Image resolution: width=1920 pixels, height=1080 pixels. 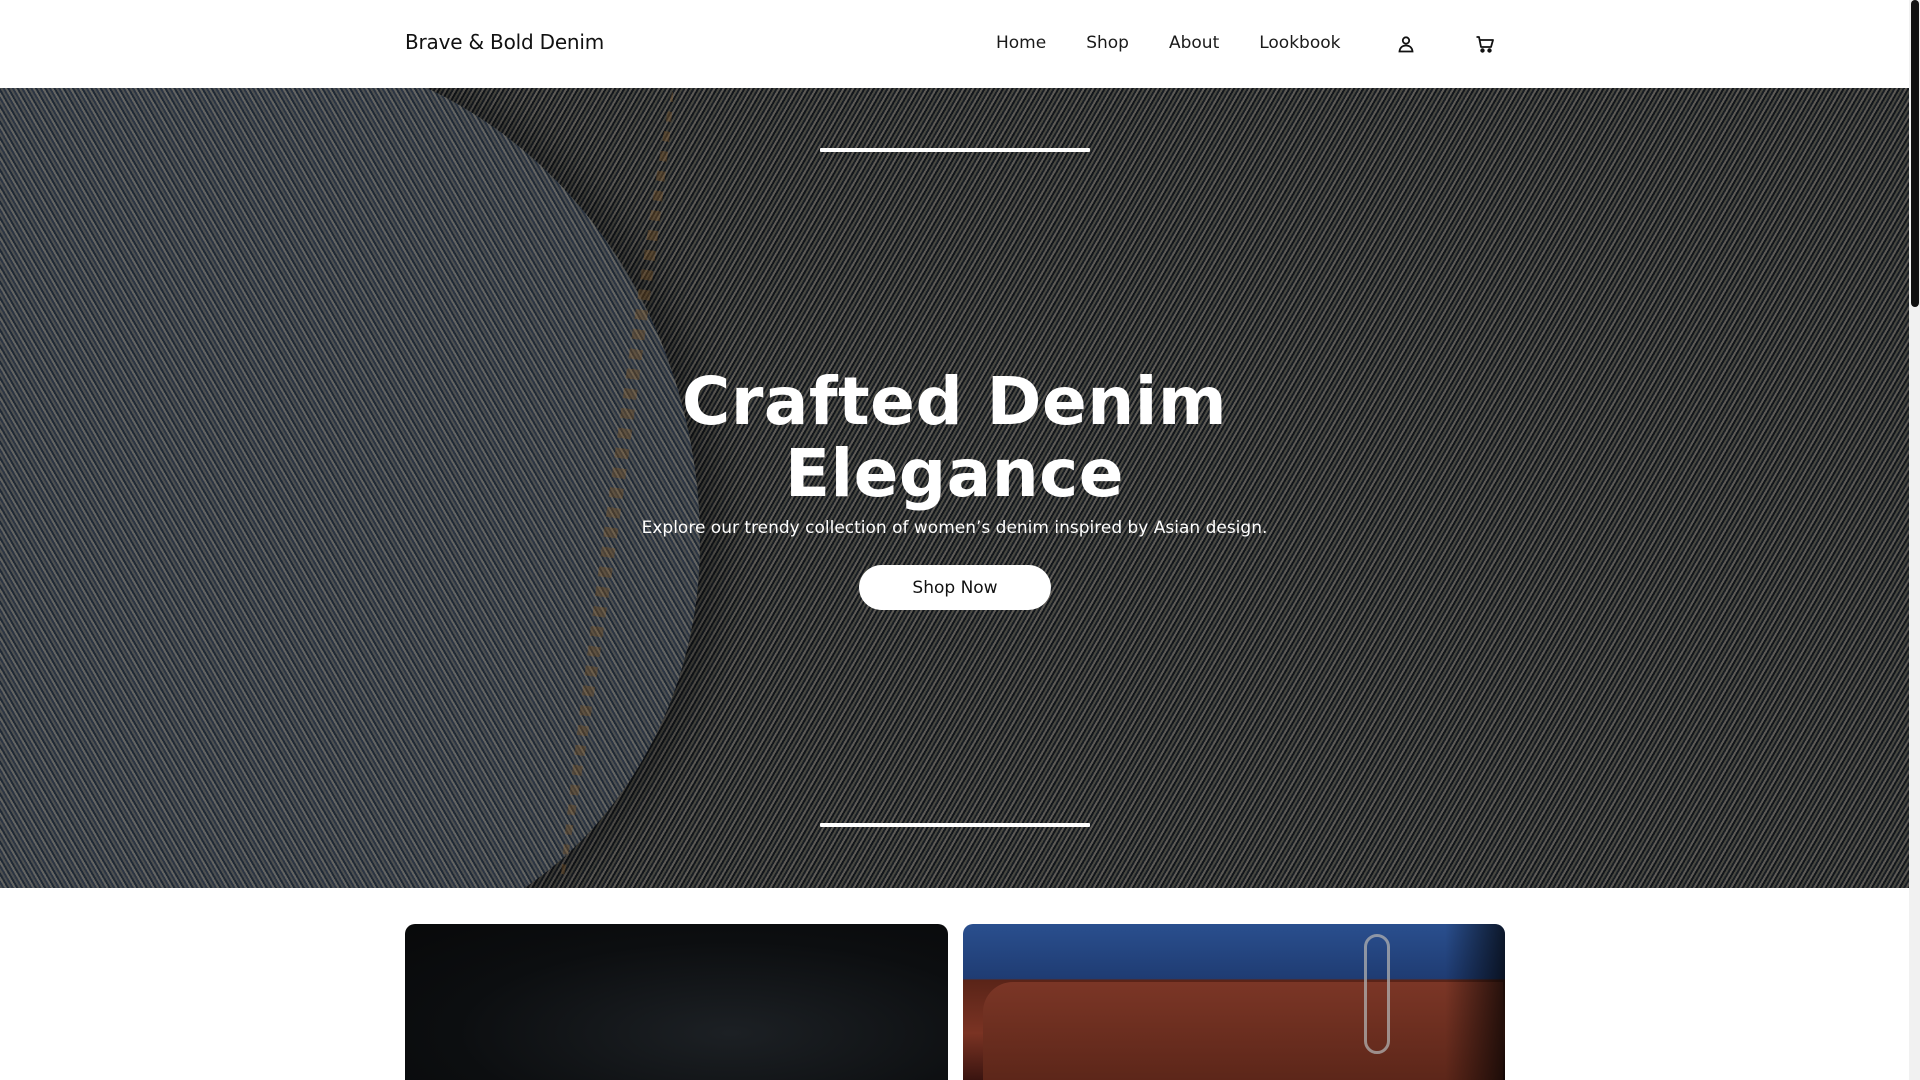 What do you see at coordinates (1021, 44) in the screenshot?
I see `nav-home: Home` at bounding box center [1021, 44].